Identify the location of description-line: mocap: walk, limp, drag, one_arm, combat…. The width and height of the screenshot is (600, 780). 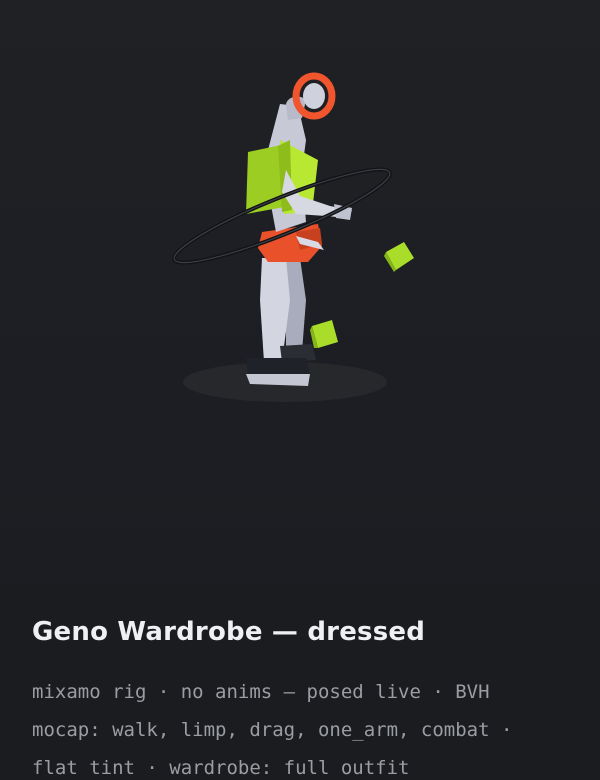
(272, 730).